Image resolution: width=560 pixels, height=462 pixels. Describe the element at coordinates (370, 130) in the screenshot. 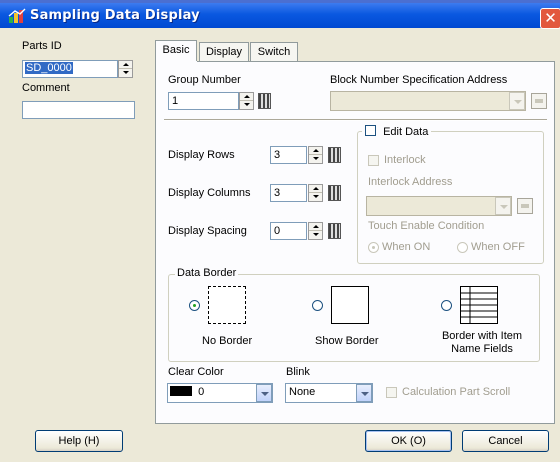

I see `edit-data-checkbox` at that location.